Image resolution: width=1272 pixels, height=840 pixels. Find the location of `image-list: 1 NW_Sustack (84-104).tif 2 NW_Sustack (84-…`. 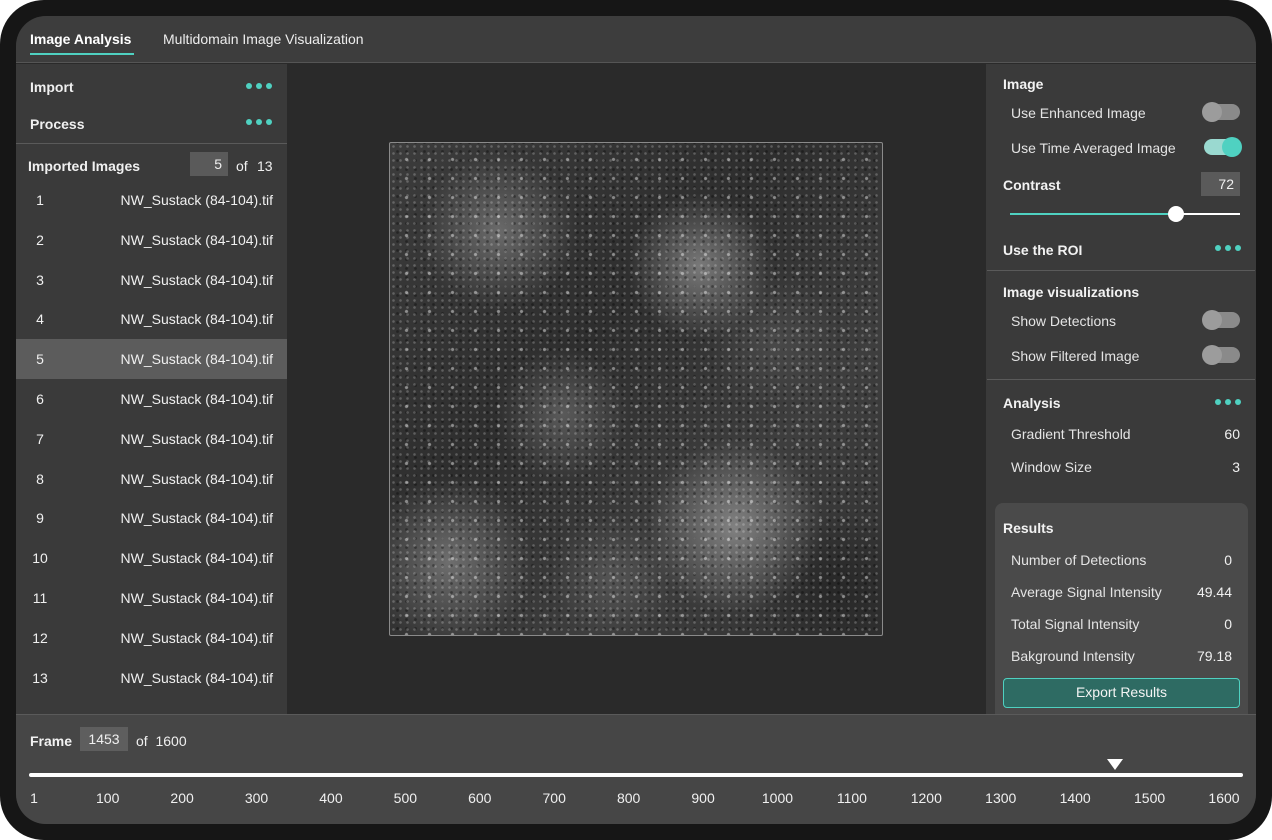

image-list: 1 NW_Sustack (84-104).tif 2 NW_Sustack (84-… is located at coordinates (151, 438).